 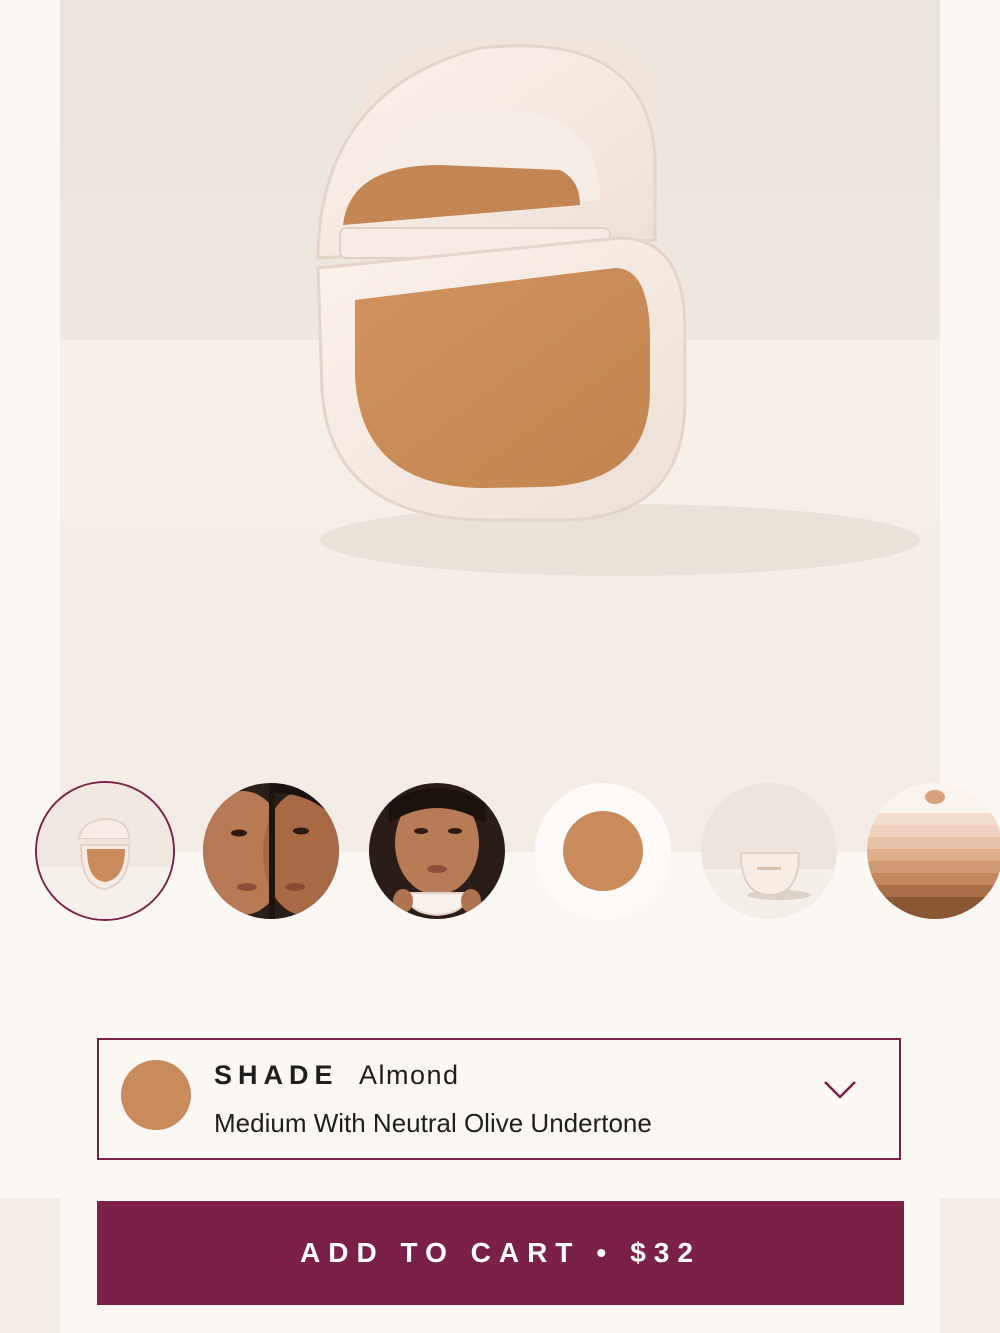 What do you see at coordinates (840, 1090) in the screenshot?
I see `chevron-down-icon` at bounding box center [840, 1090].